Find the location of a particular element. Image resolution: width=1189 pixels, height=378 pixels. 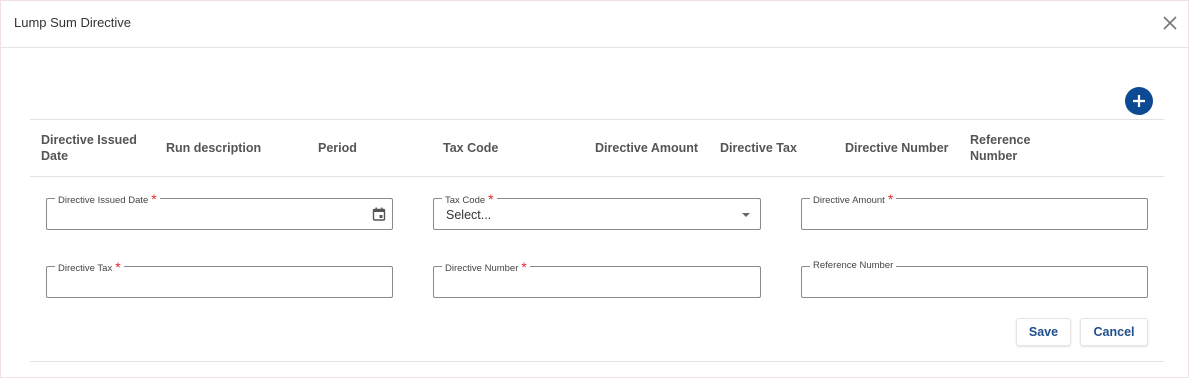

directive-amount-label: Directive Amount * is located at coordinates (853, 199).